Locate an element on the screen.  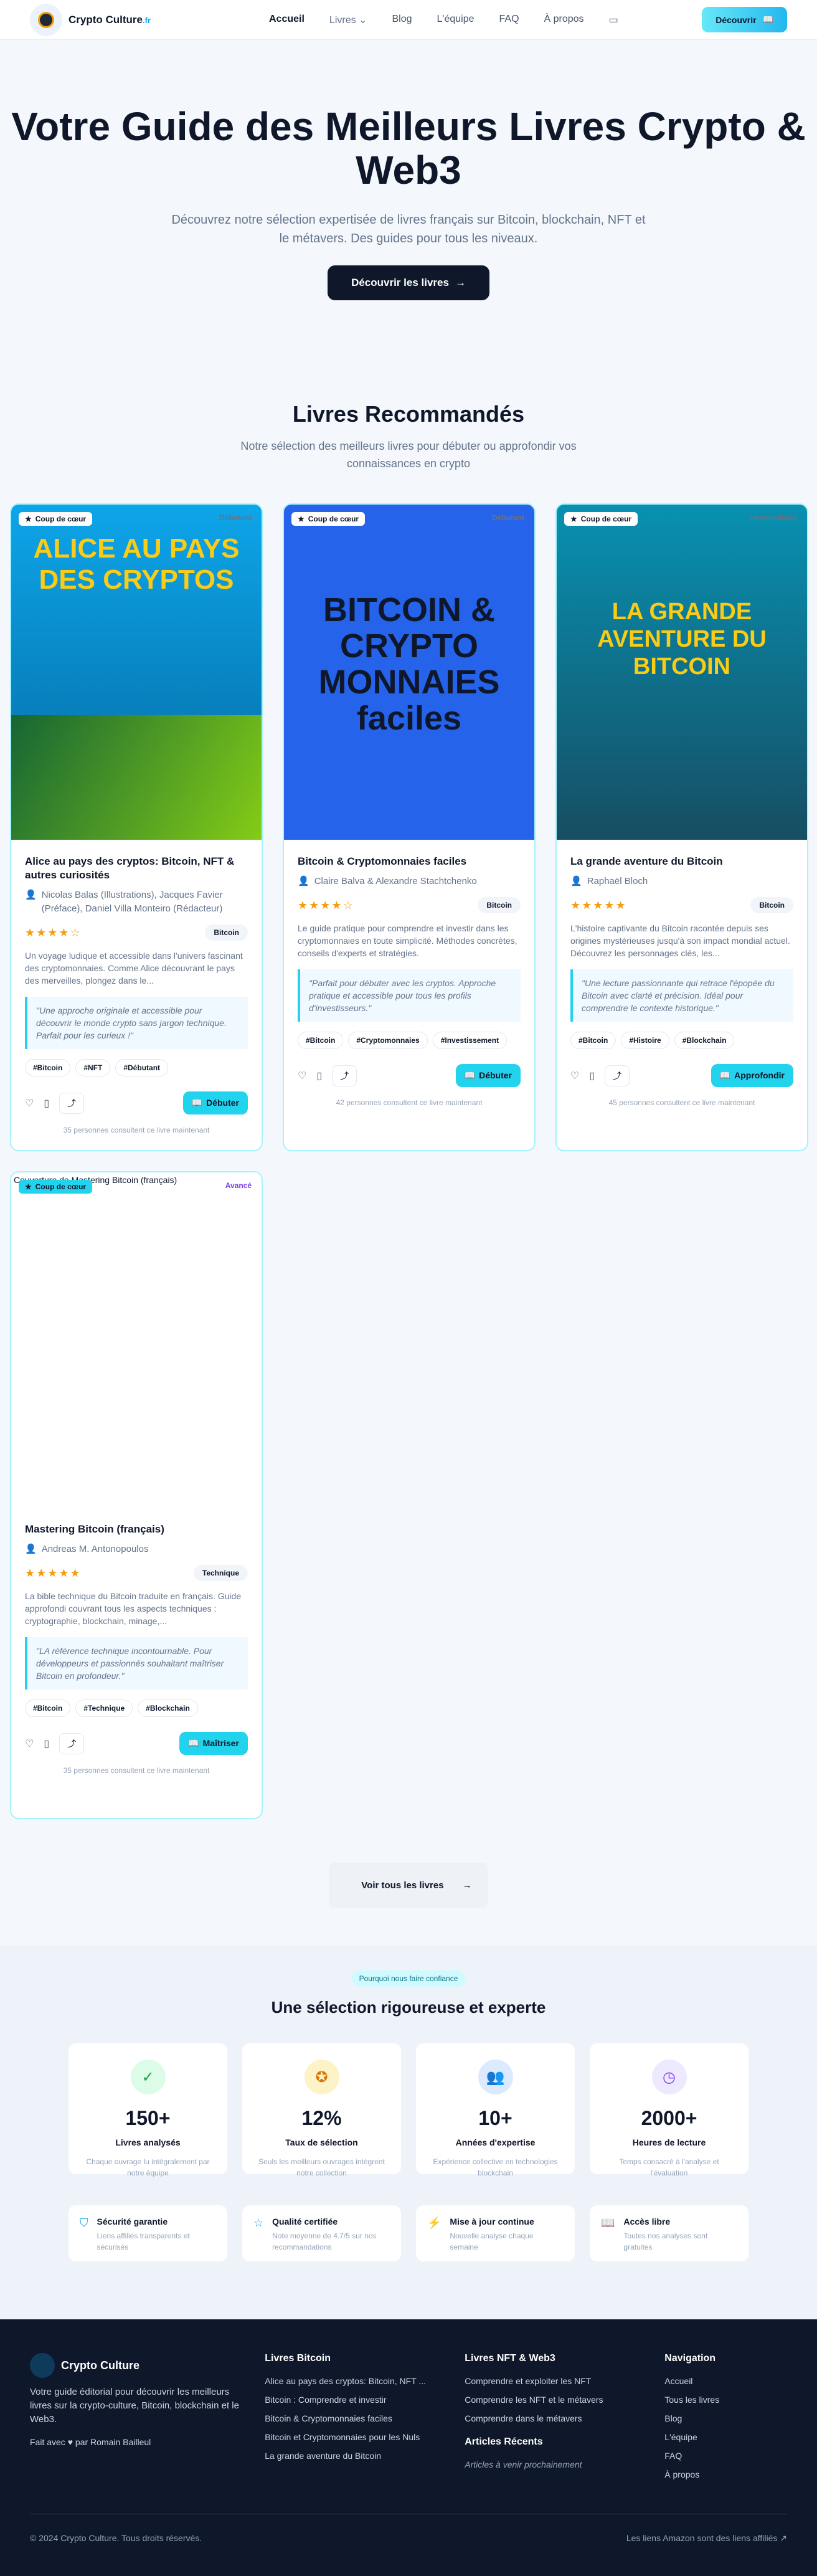
section-title: Livres Recommandés is located at coordinates (408, 414).